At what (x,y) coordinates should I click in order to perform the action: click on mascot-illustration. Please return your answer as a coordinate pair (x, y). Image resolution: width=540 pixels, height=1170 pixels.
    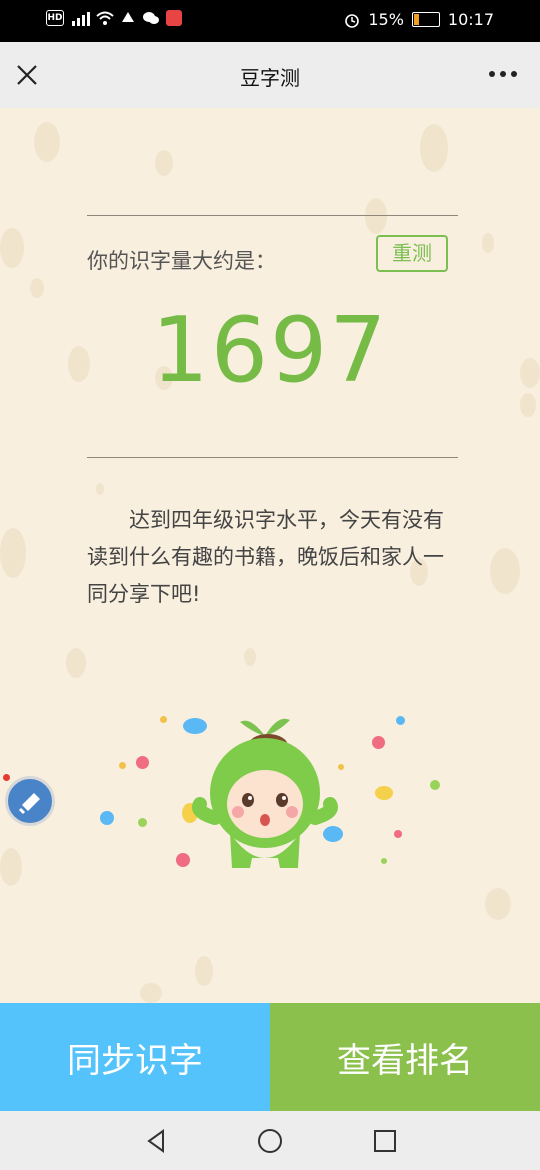
    Looking at the image, I should click on (265, 793).